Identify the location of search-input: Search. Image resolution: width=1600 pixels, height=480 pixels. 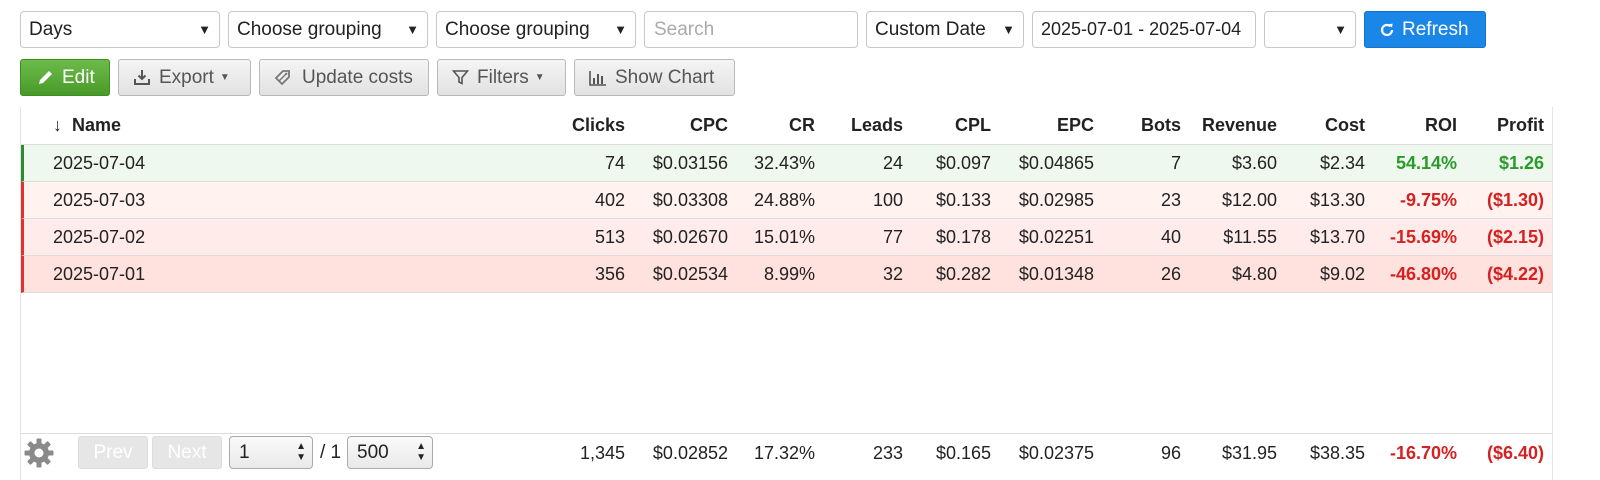
(751, 29).